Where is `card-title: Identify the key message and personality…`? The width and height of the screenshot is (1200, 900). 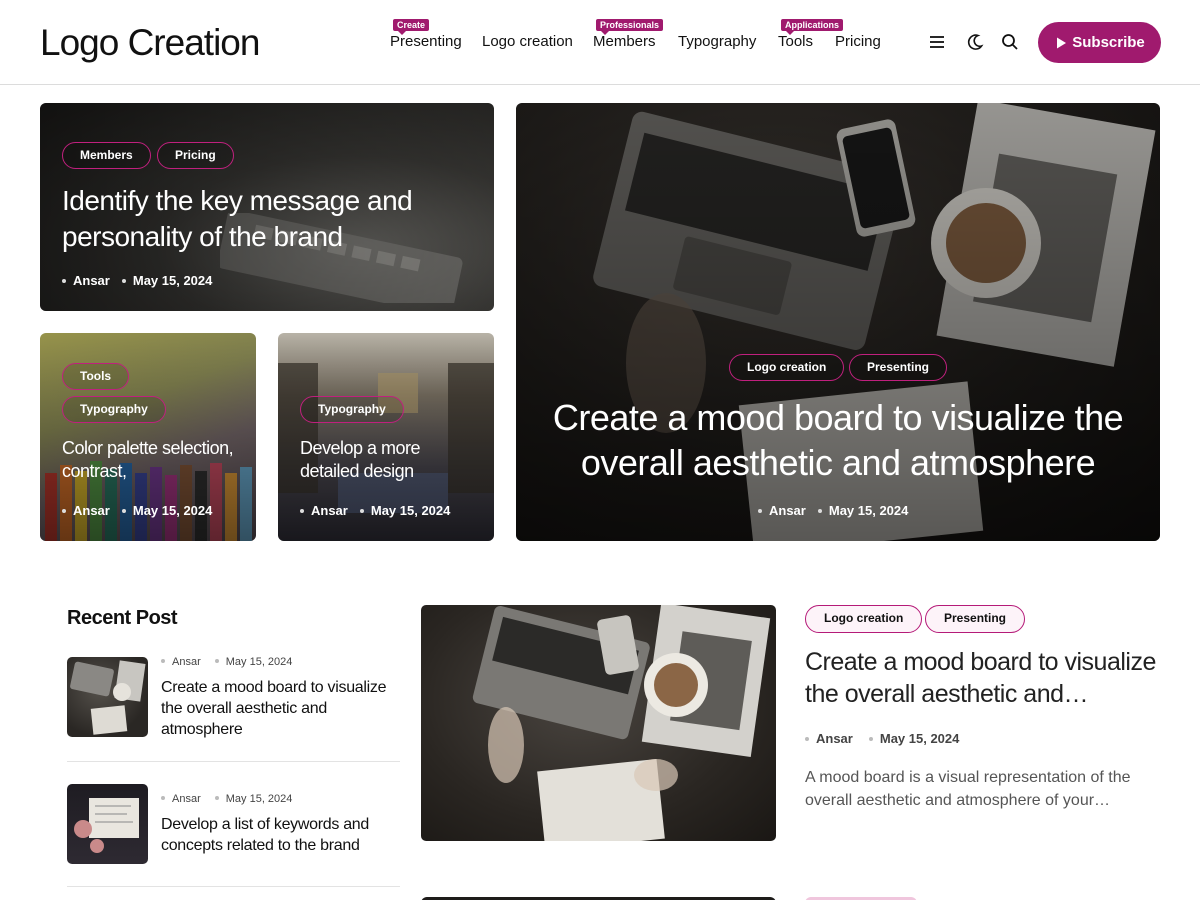 card-title: Identify the key message and personality… is located at coordinates (262, 219).